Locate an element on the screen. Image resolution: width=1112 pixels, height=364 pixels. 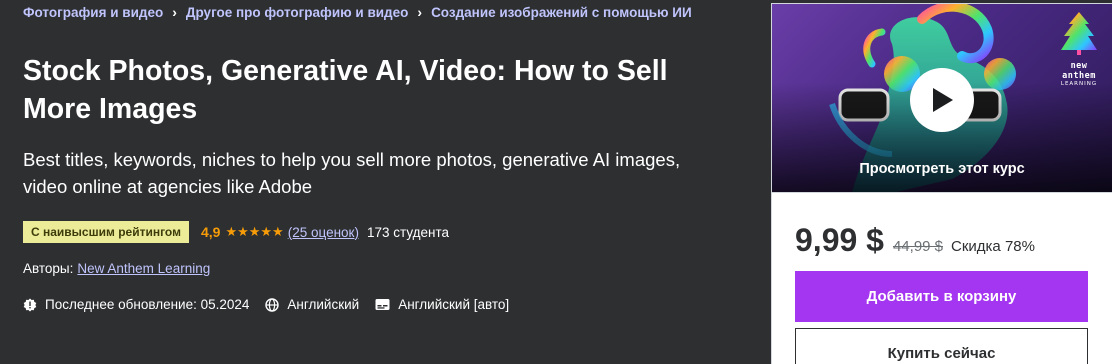
star-rating-icon: ★★★★★ is located at coordinates (254, 231).